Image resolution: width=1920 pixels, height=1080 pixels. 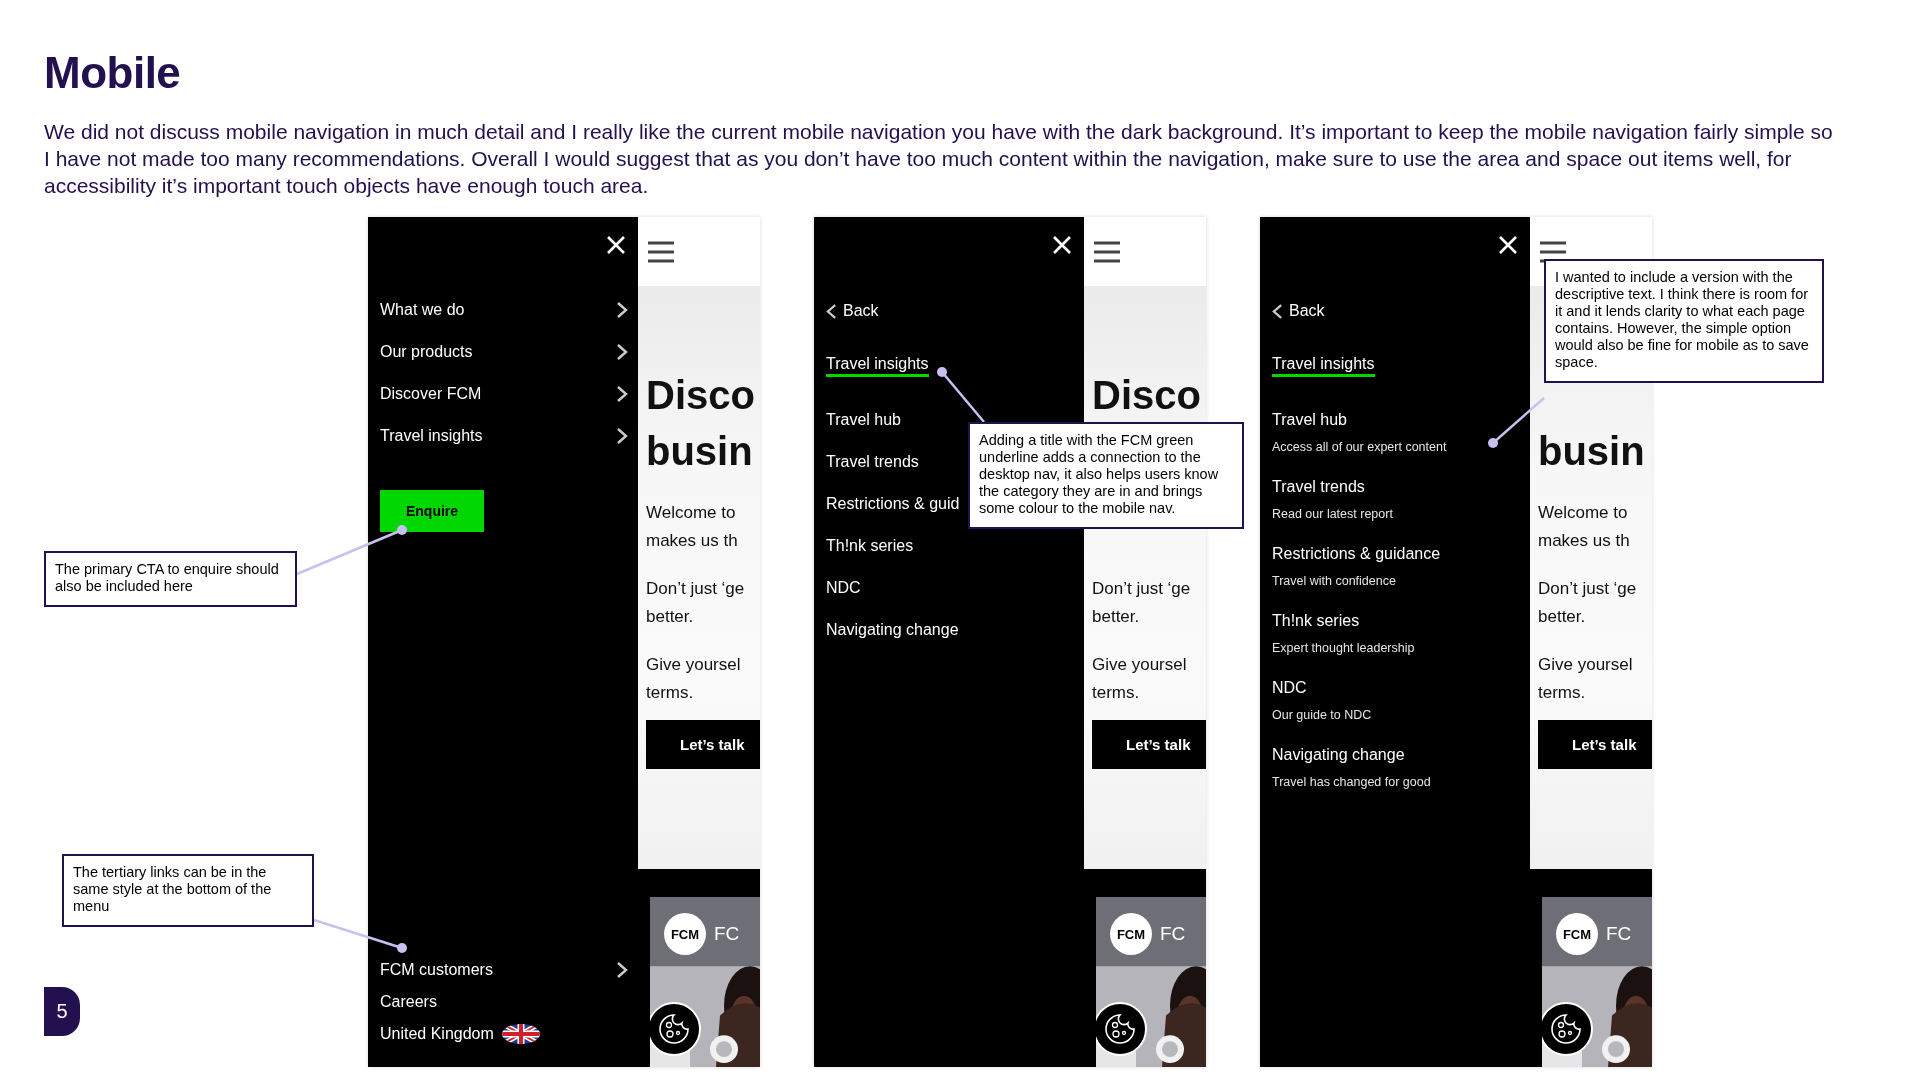 What do you see at coordinates (509, 394) in the screenshot?
I see `menu-item: Discover FCM` at bounding box center [509, 394].